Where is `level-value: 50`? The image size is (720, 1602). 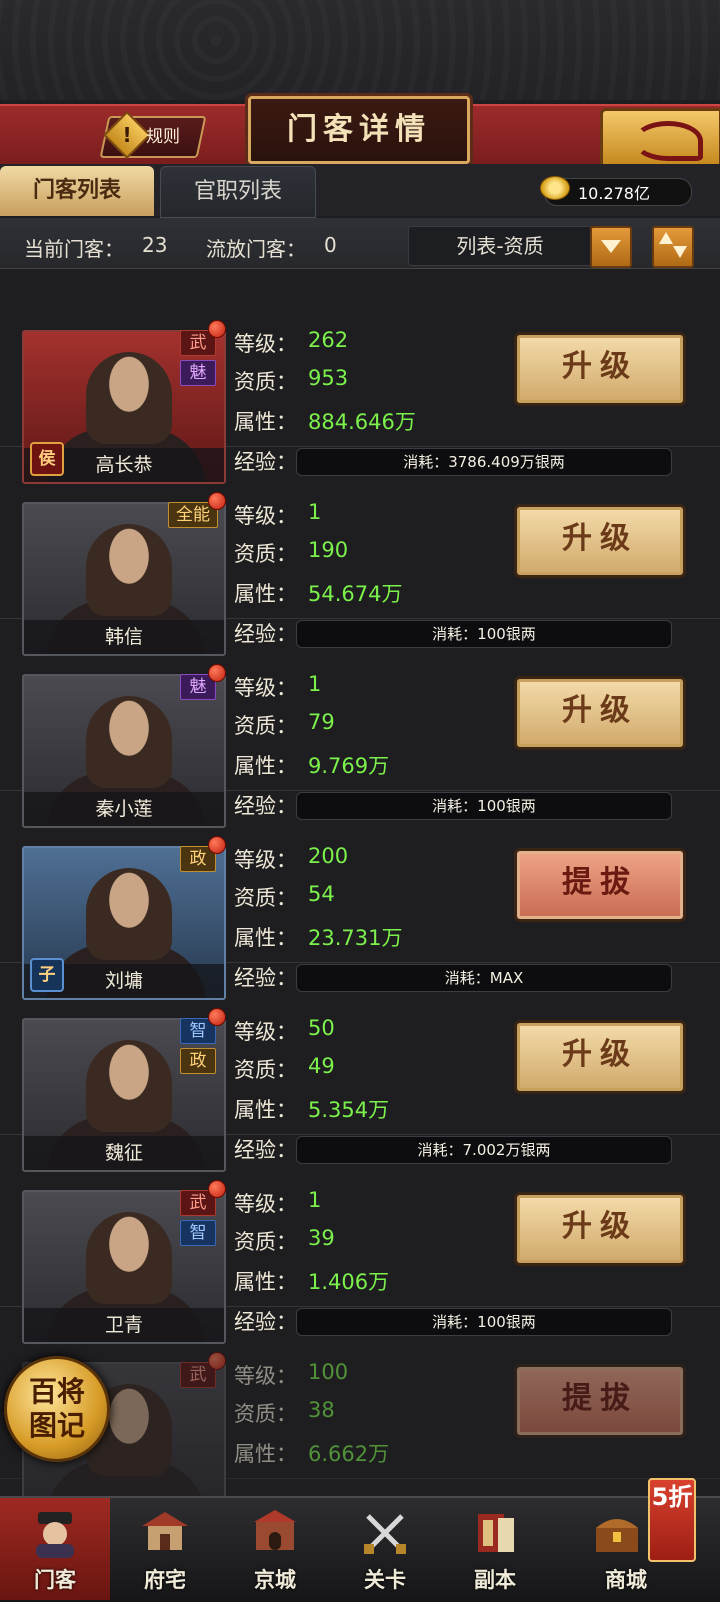 level-value: 50 is located at coordinates (321, 1028).